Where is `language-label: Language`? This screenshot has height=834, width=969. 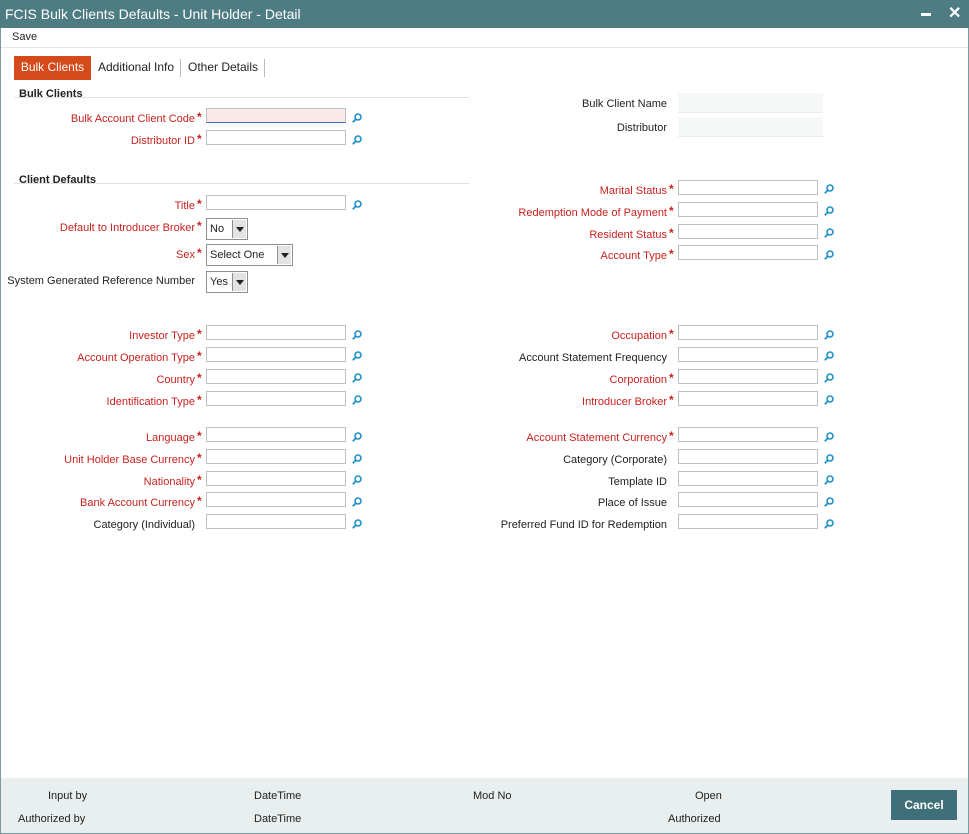 language-label: Language is located at coordinates (170, 438).